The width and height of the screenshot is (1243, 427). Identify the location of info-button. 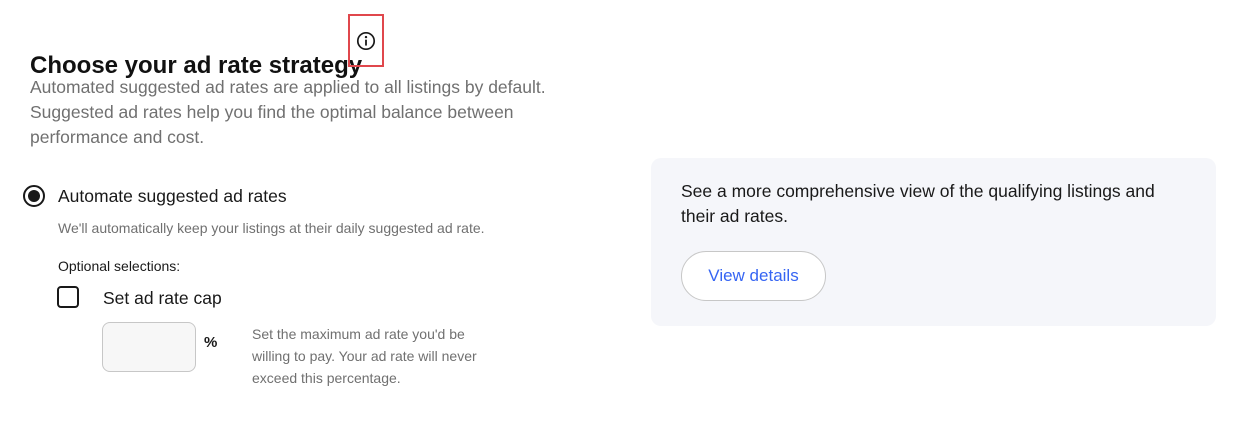
(366, 40).